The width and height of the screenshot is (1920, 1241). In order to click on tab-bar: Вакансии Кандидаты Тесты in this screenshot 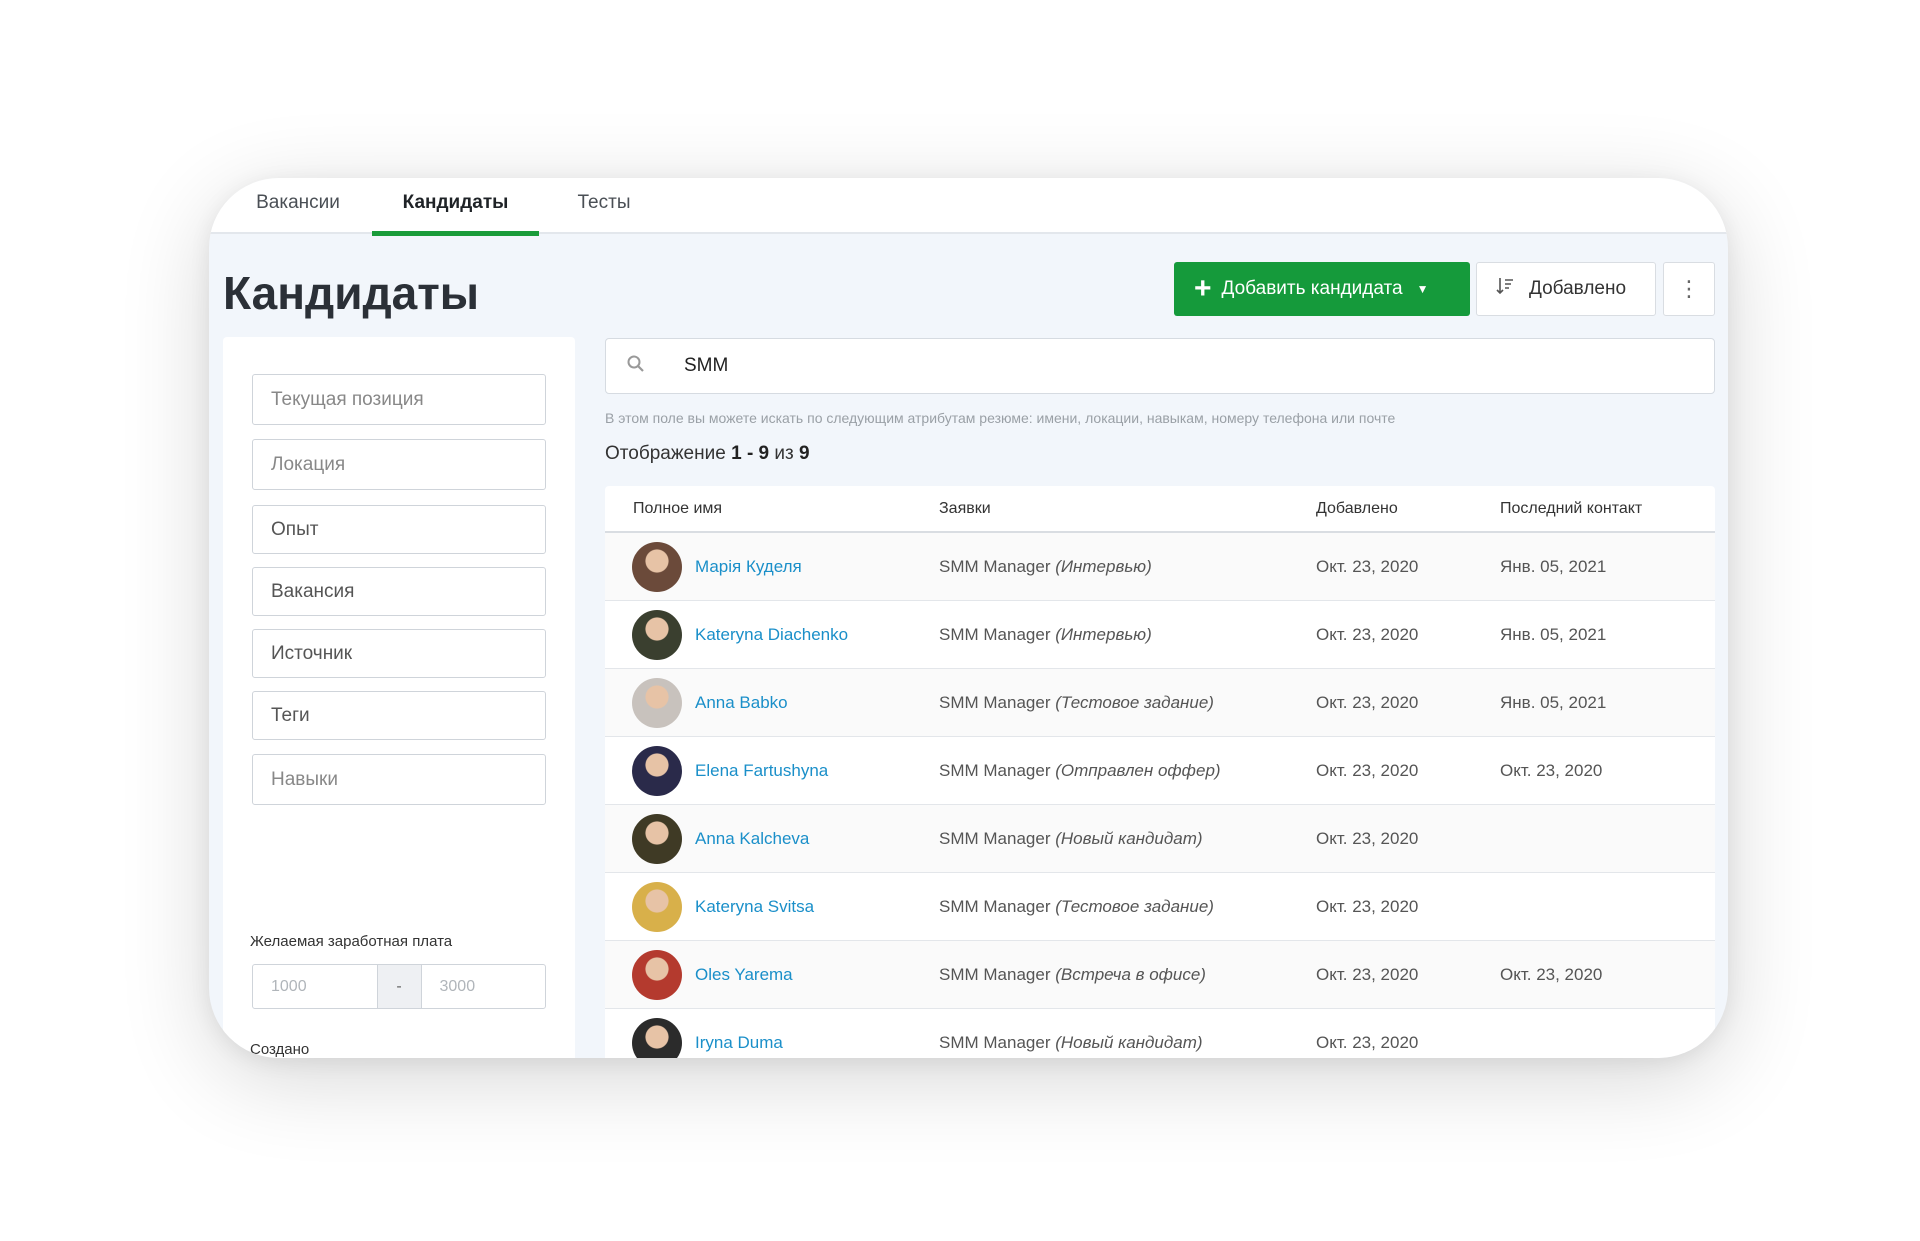, I will do `click(968, 207)`.